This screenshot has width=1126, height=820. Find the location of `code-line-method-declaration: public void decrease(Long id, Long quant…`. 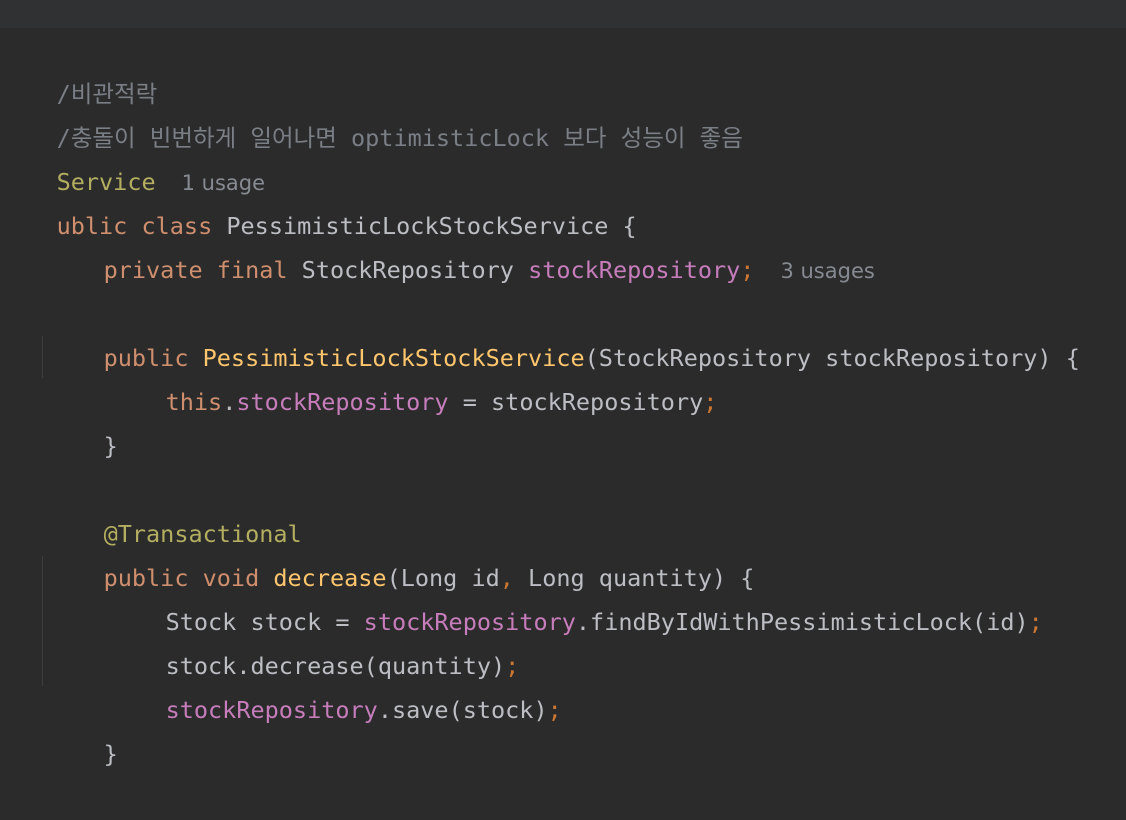

code-line-method-declaration: public void decrease(Long id, Long quant… is located at coordinates (401, 552).